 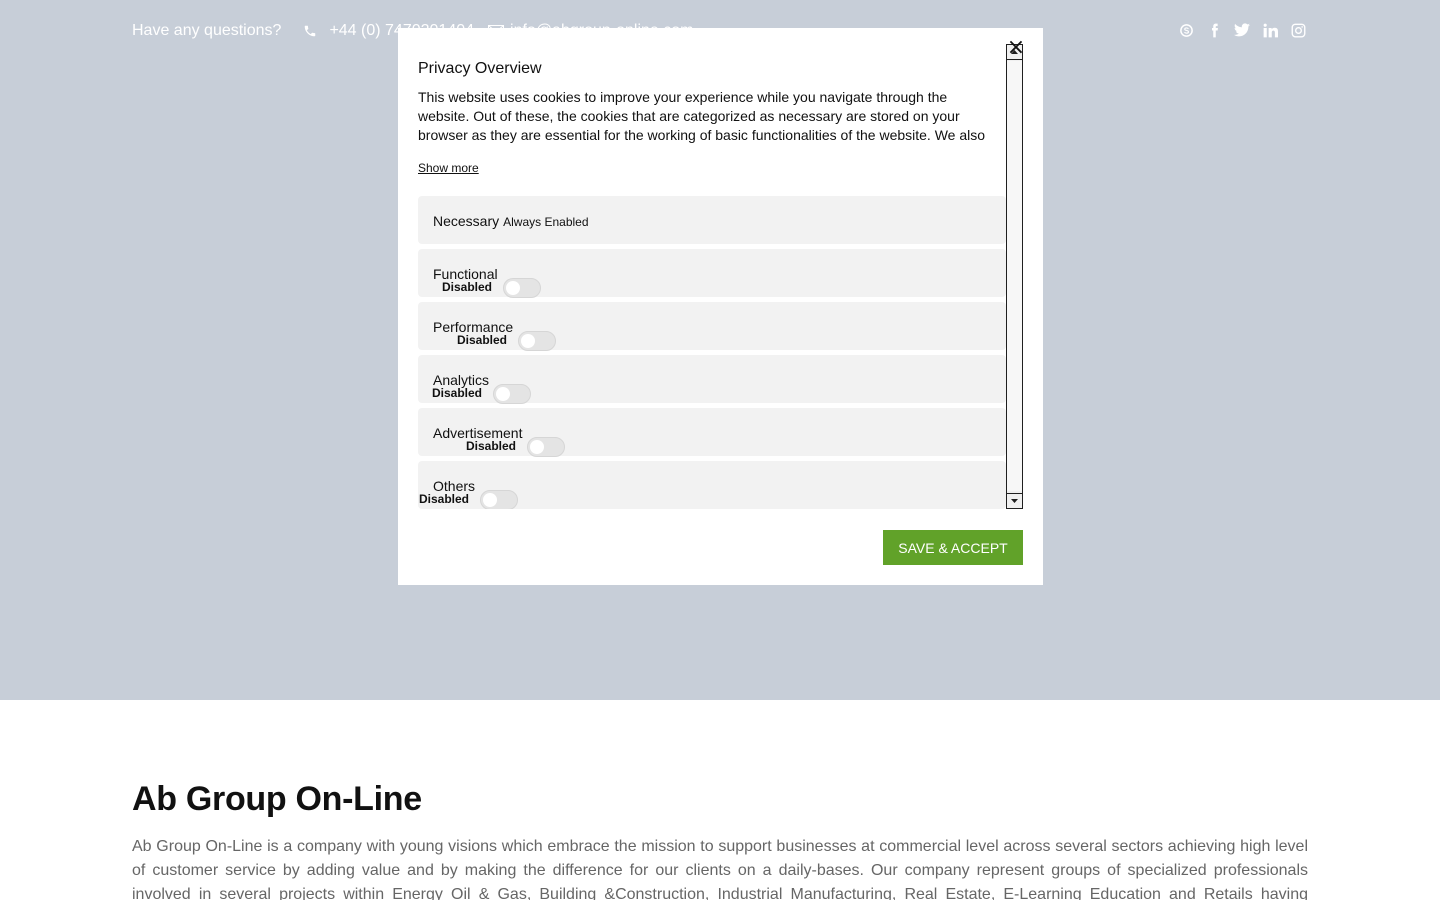 I want to click on scrollbar-thumb, so click(x=1014, y=276).